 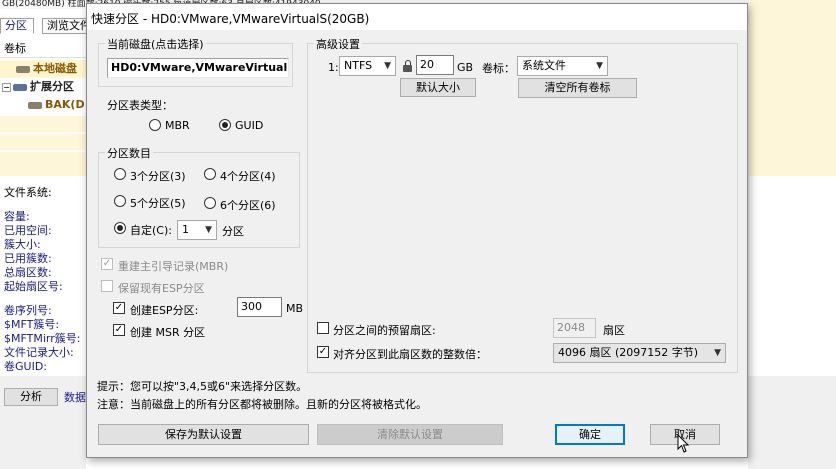 What do you see at coordinates (107, 286) in the screenshot?
I see `keep-esp-checkbox` at bounding box center [107, 286].